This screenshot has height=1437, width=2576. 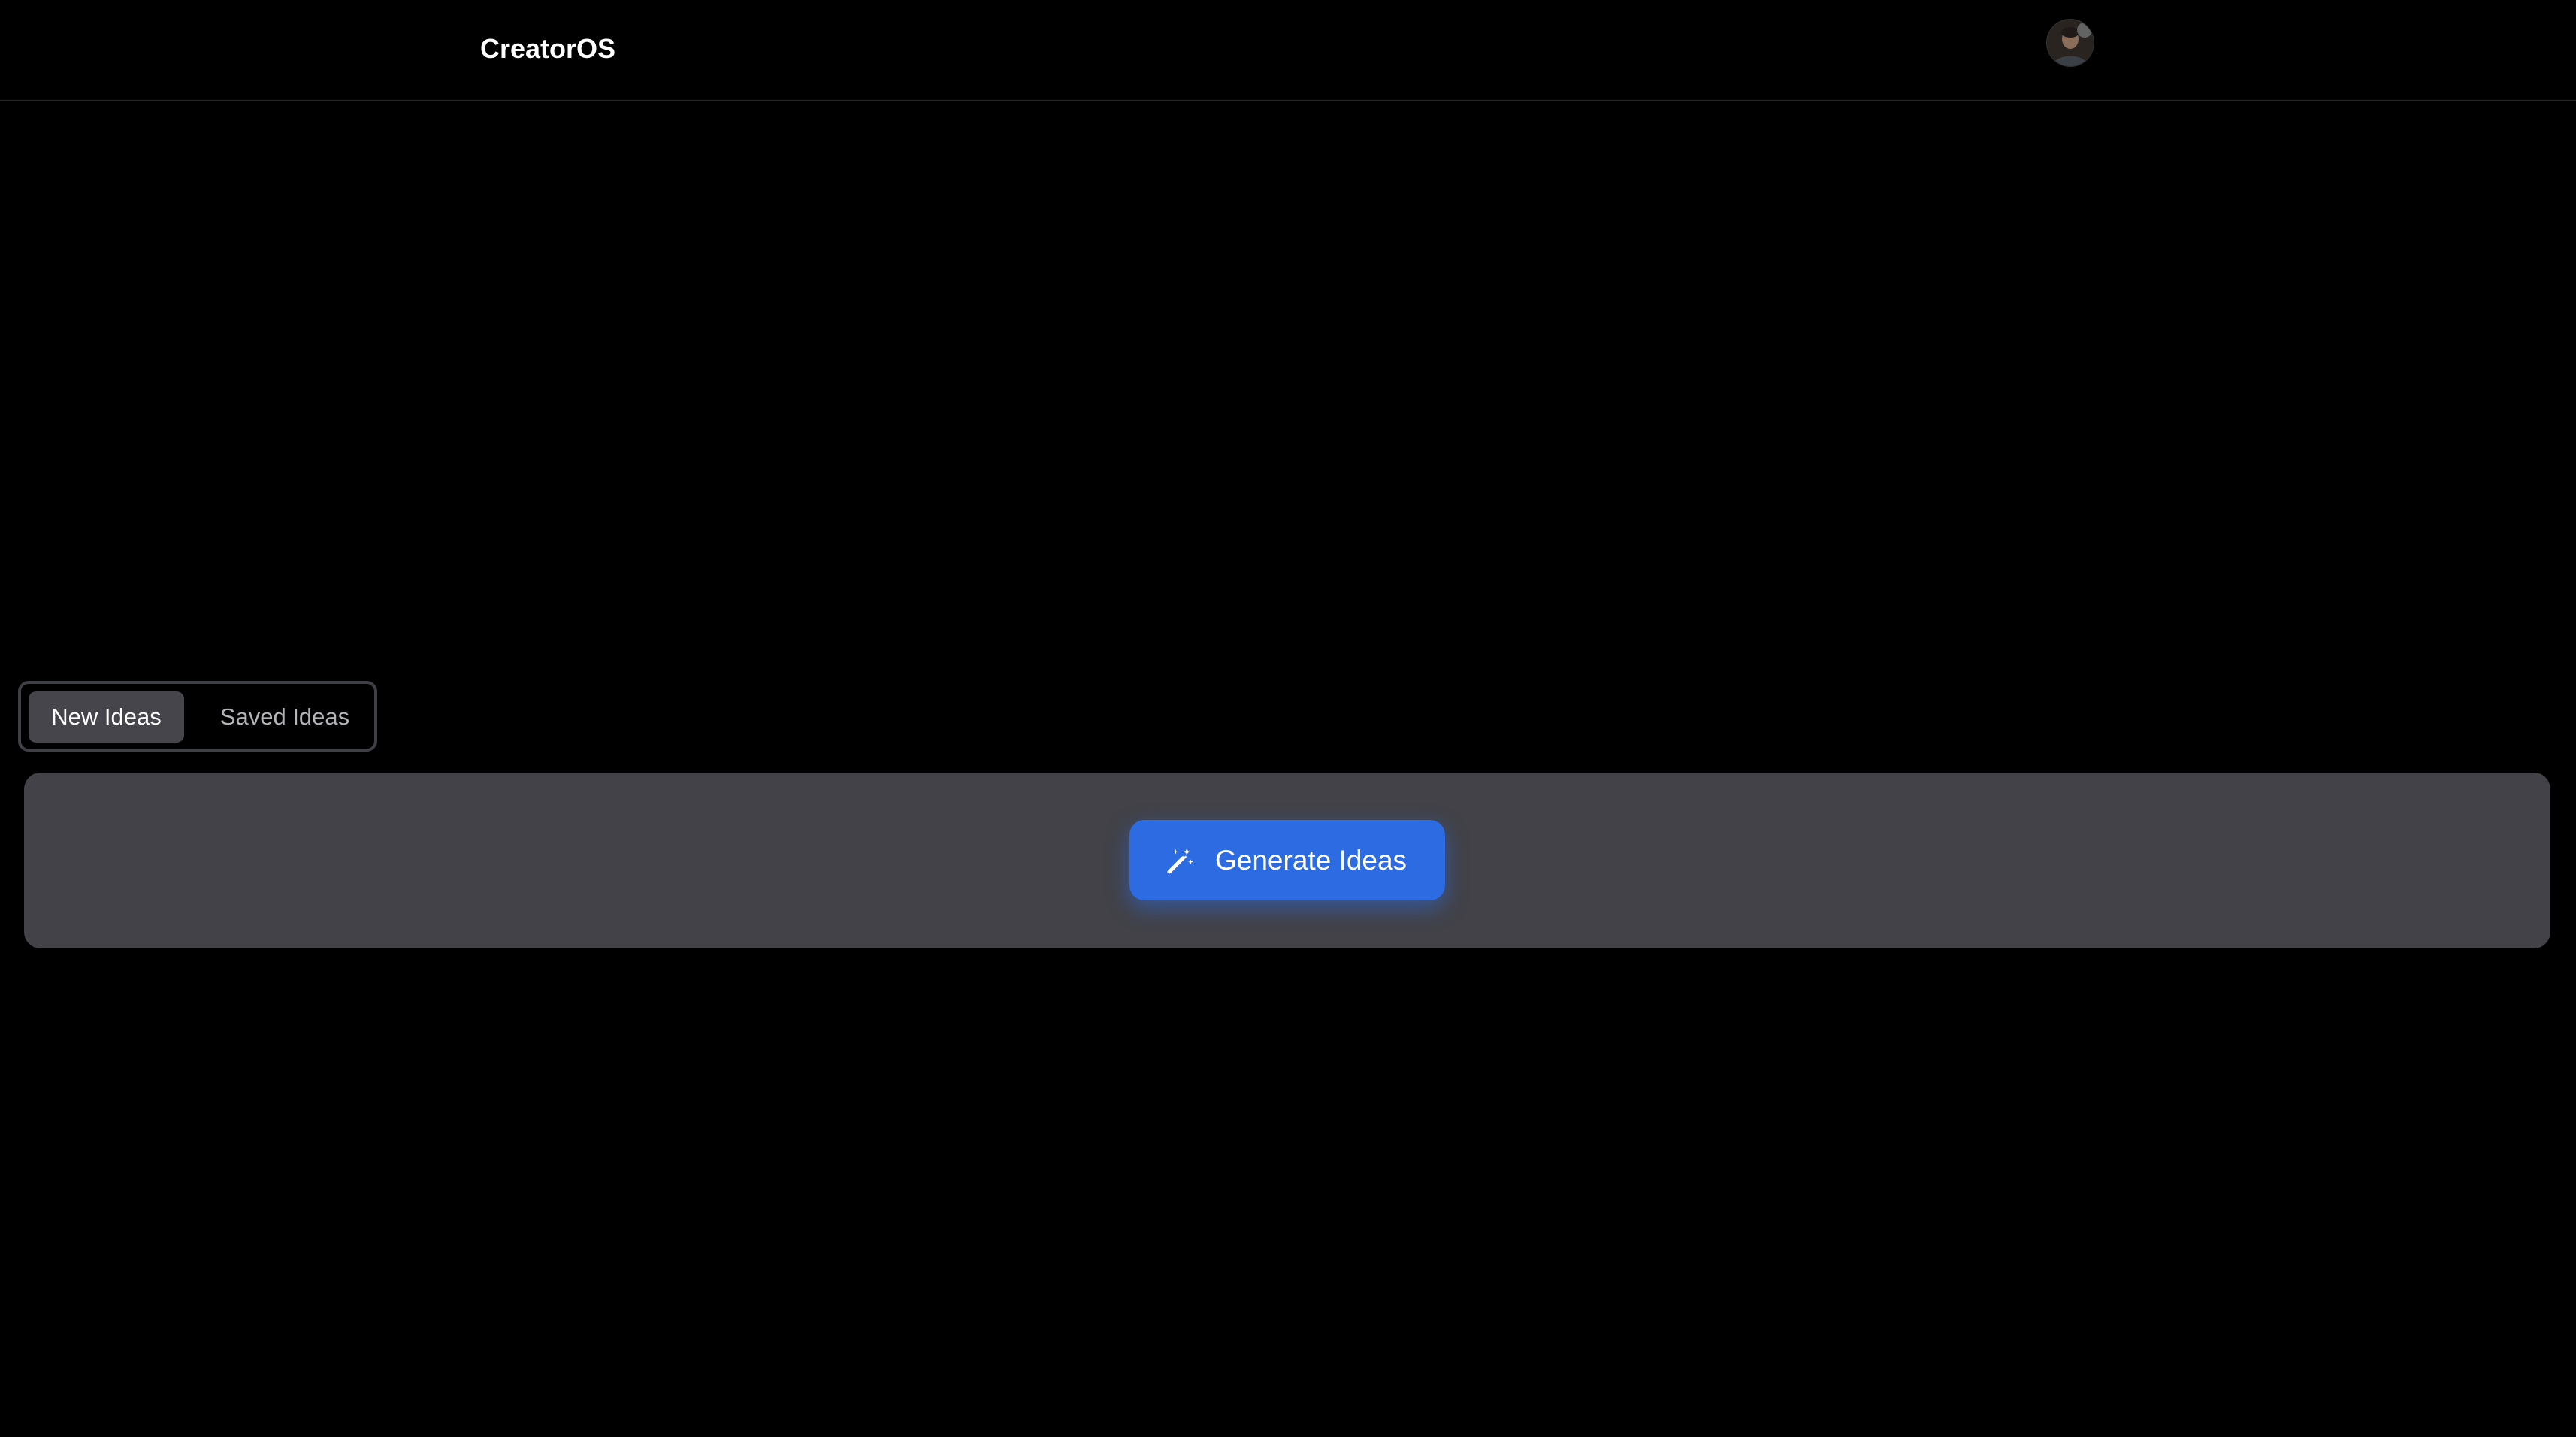 I want to click on generate-ideas-label: Generate Ideas, so click(x=1311, y=860).